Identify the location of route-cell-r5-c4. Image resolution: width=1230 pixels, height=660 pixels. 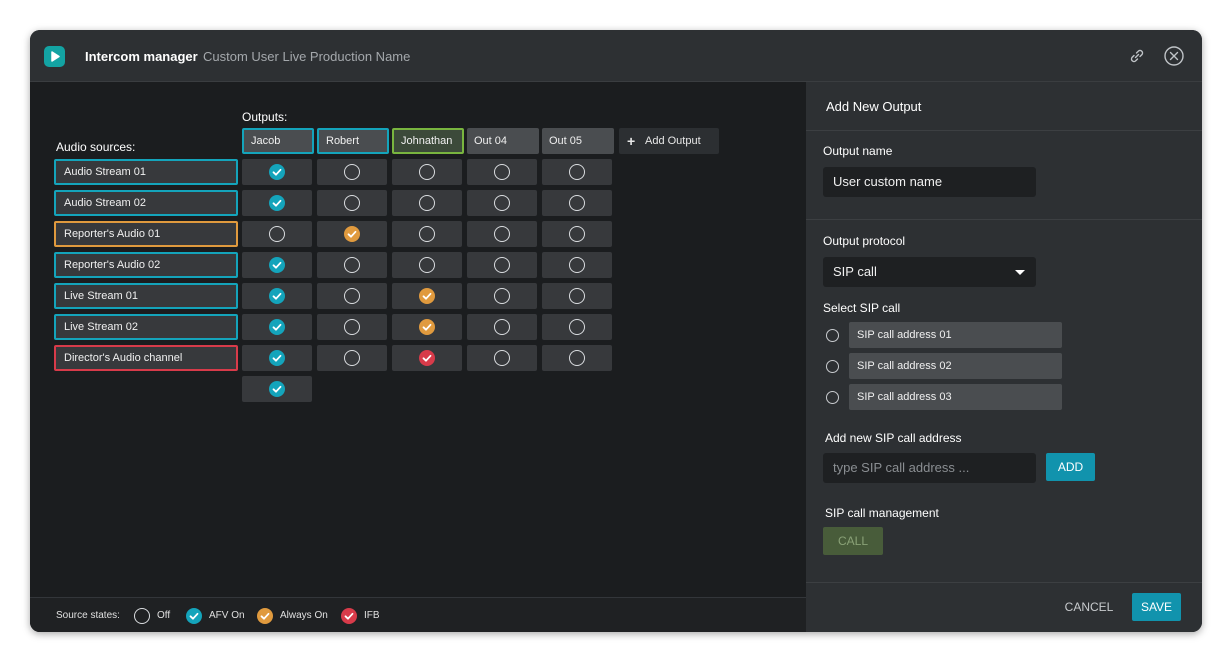
(502, 296).